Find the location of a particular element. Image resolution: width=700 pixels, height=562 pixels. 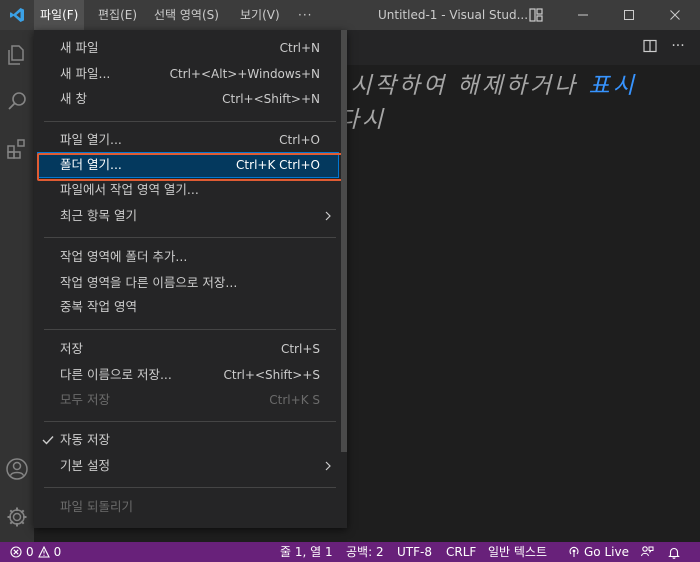

menu-file: 파일(F) is located at coordinates (59, 15).